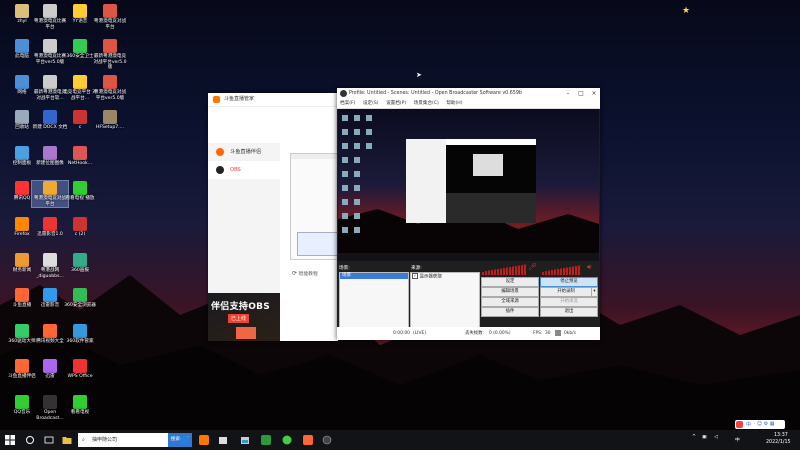  Describe the element at coordinates (80, 412) in the screenshot. I see `desktop-icon-label: 看看电视` at that location.